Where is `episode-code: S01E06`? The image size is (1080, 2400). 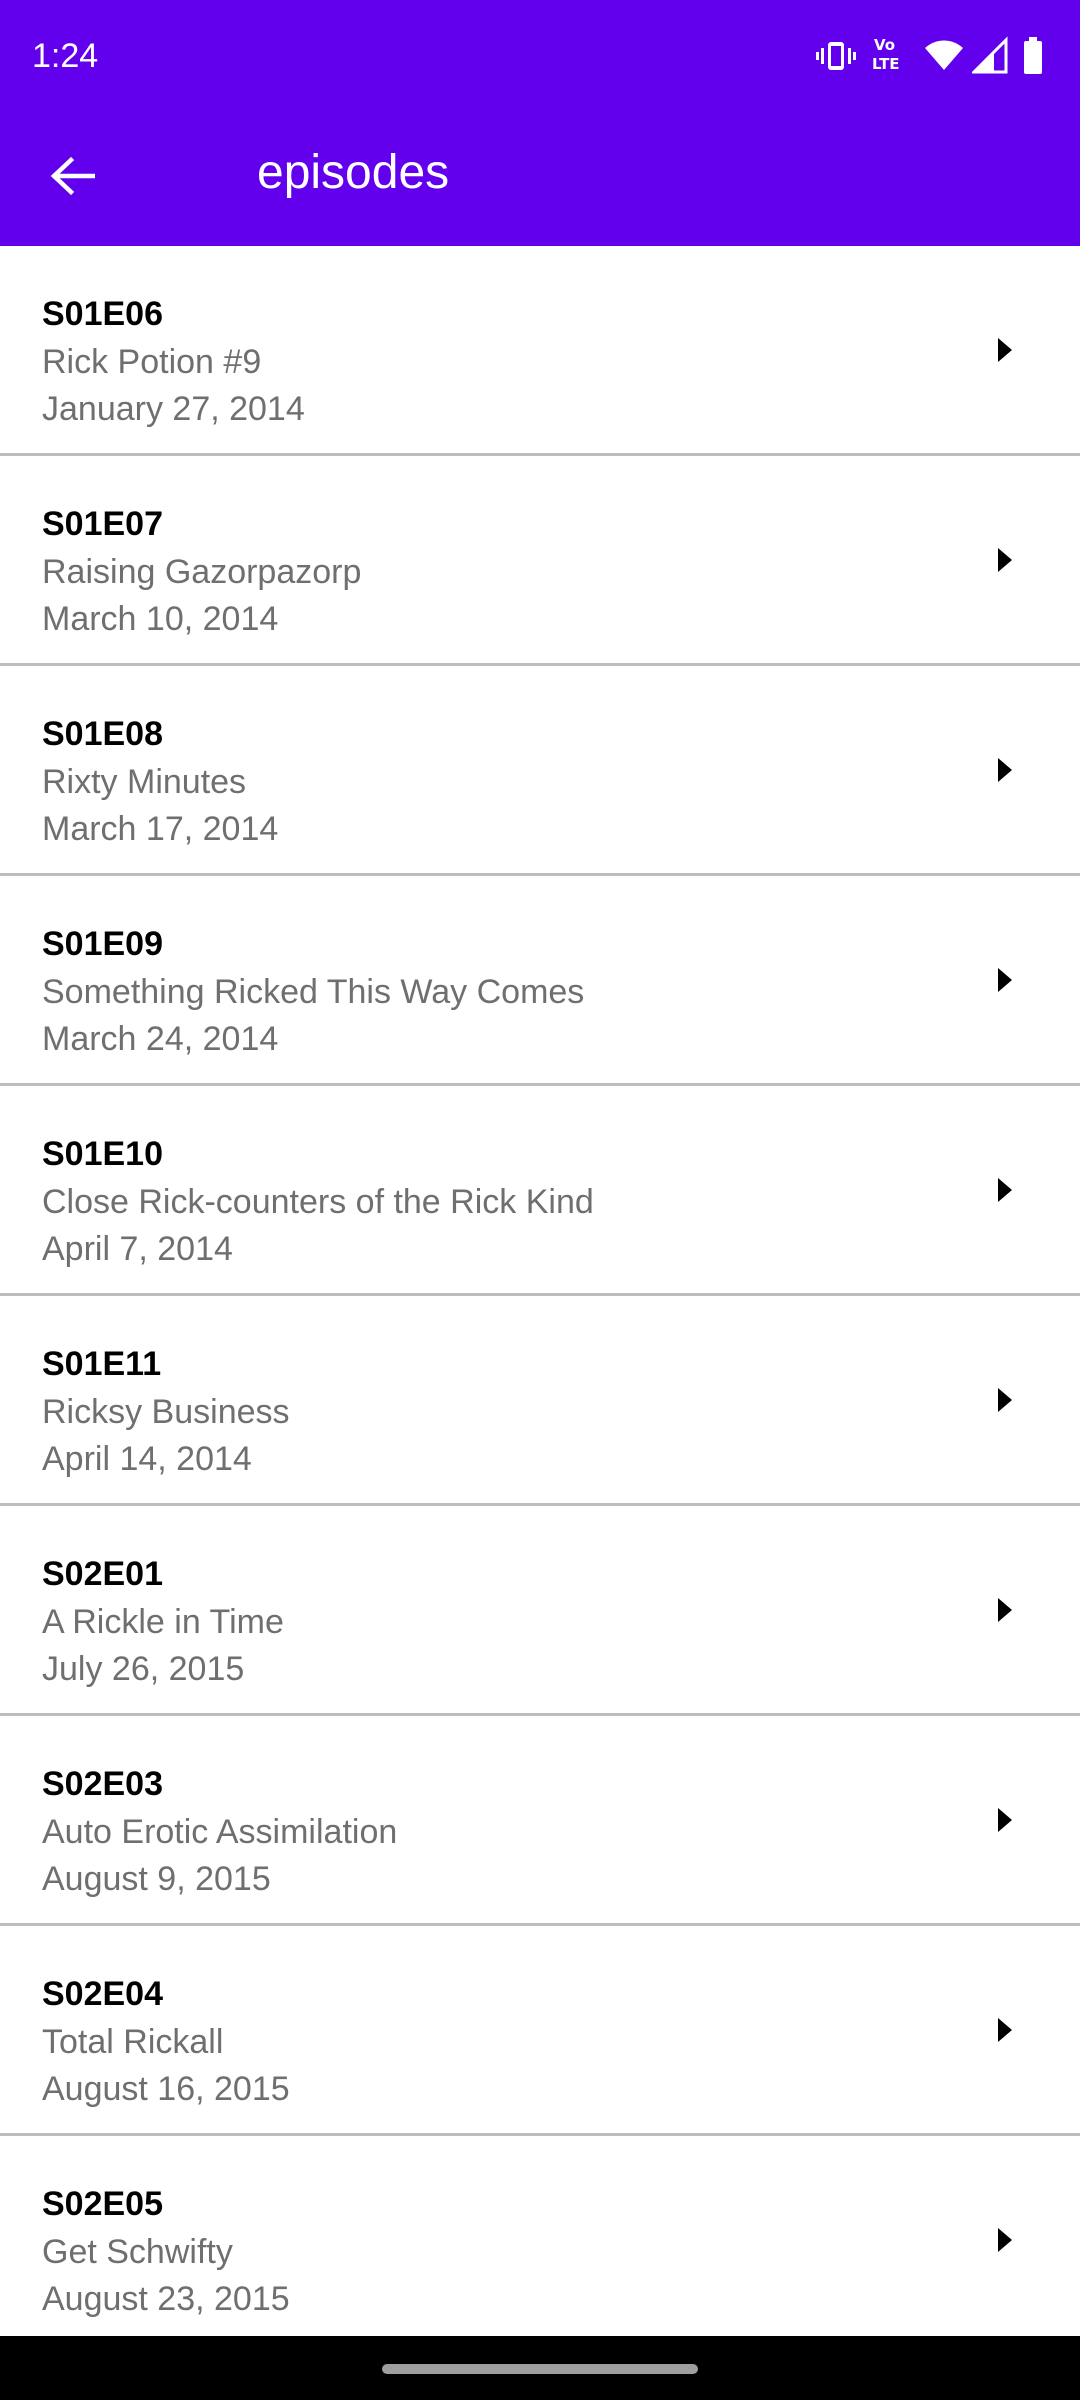 episode-code: S01E06 is located at coordinates (102, 314).